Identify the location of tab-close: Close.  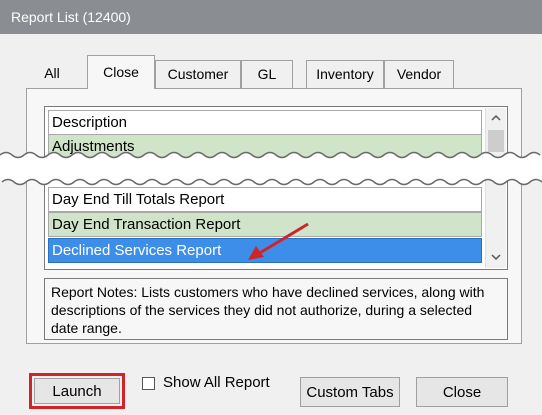
(121, 72).